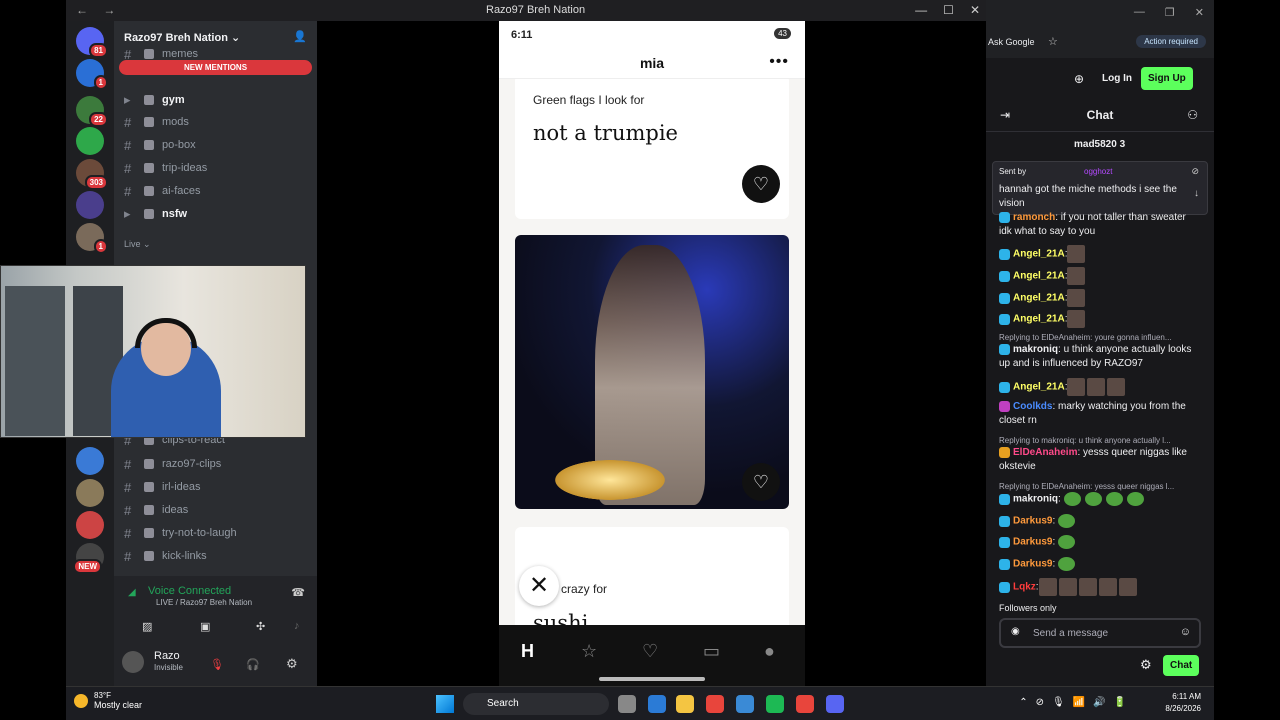  I want to click on channel-po-box: # po-box, so click(160, 145).